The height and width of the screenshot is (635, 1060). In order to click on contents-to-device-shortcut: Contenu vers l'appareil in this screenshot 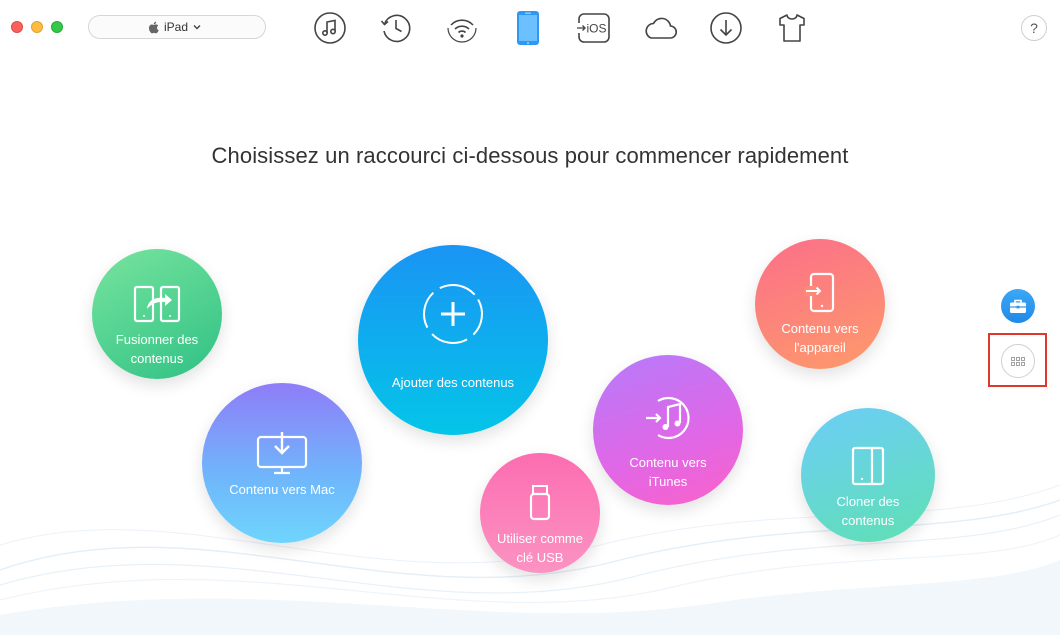, I will do `click(820, 304)`.